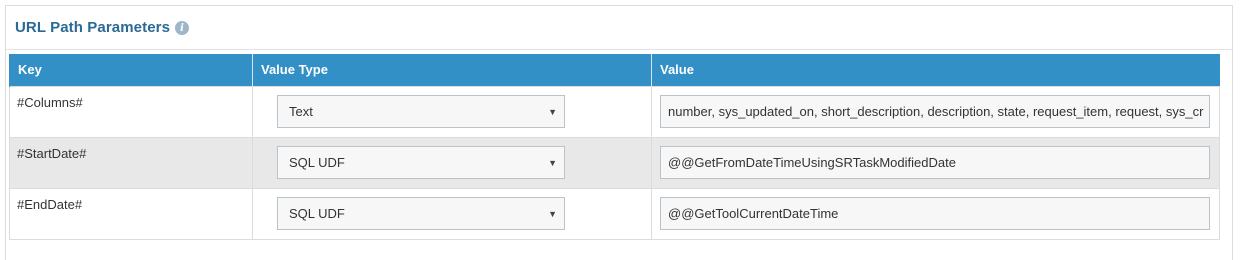 The width and height of the screenshot is (1240, 260). Describe the element at coordinates (753, 213) in the screenshot. I see `value-input-text: @@GetToolCurrentDateTime` at that location.